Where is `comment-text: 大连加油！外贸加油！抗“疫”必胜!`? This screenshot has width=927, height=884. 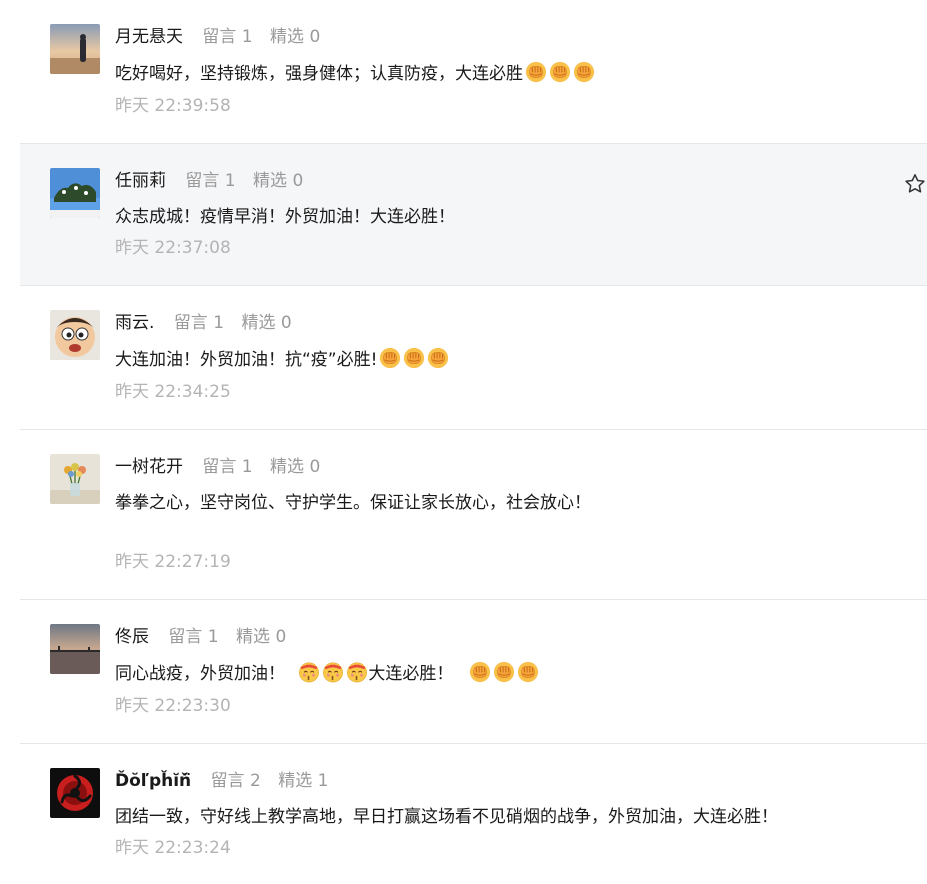 comment-text: 大连加油！外贸加油！抗“疫”必胜! is located at coordinates (246, 360).